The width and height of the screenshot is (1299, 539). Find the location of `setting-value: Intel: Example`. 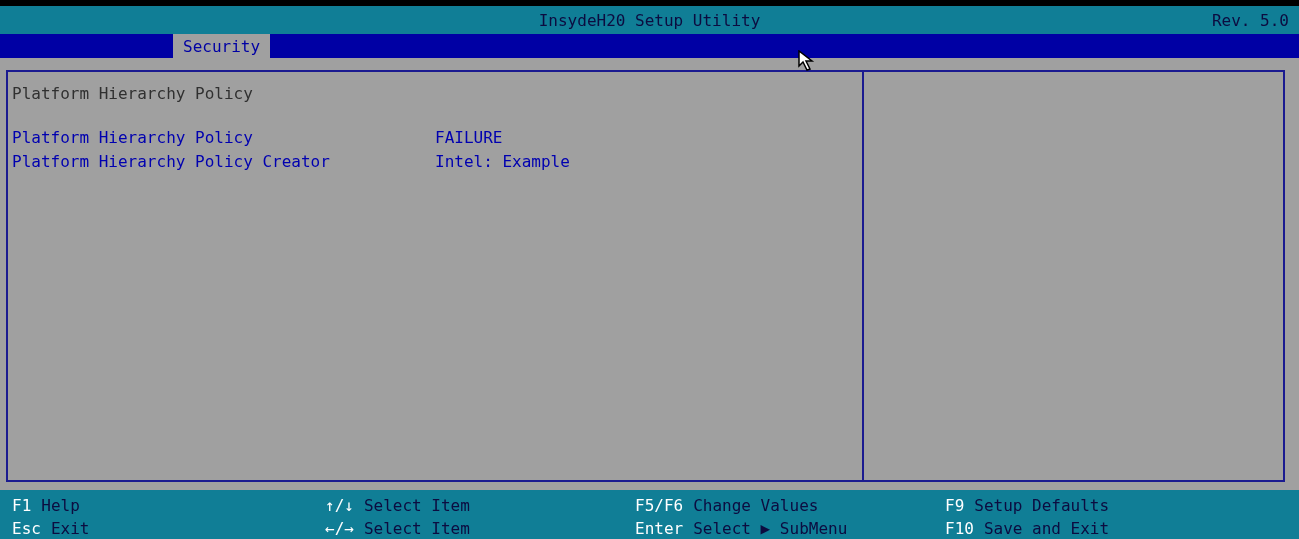

setting-value: Intel: Example is located at coordinates (502, 161).